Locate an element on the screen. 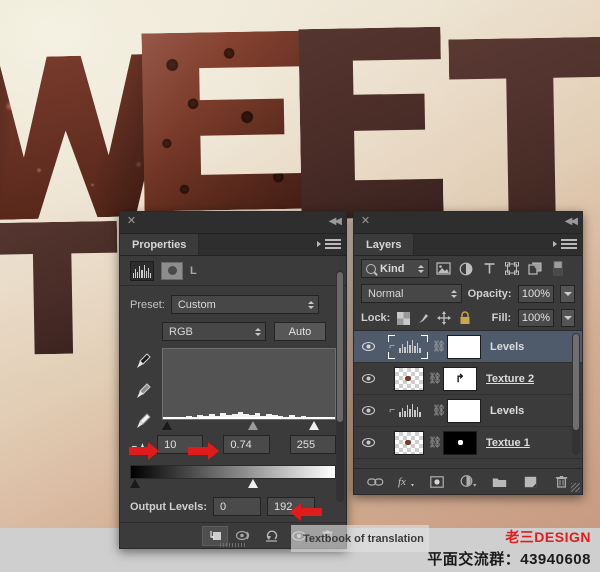 The height and width of the screenshot is (572, 600). layers-scrollbar is located at coordinates (576, 394).